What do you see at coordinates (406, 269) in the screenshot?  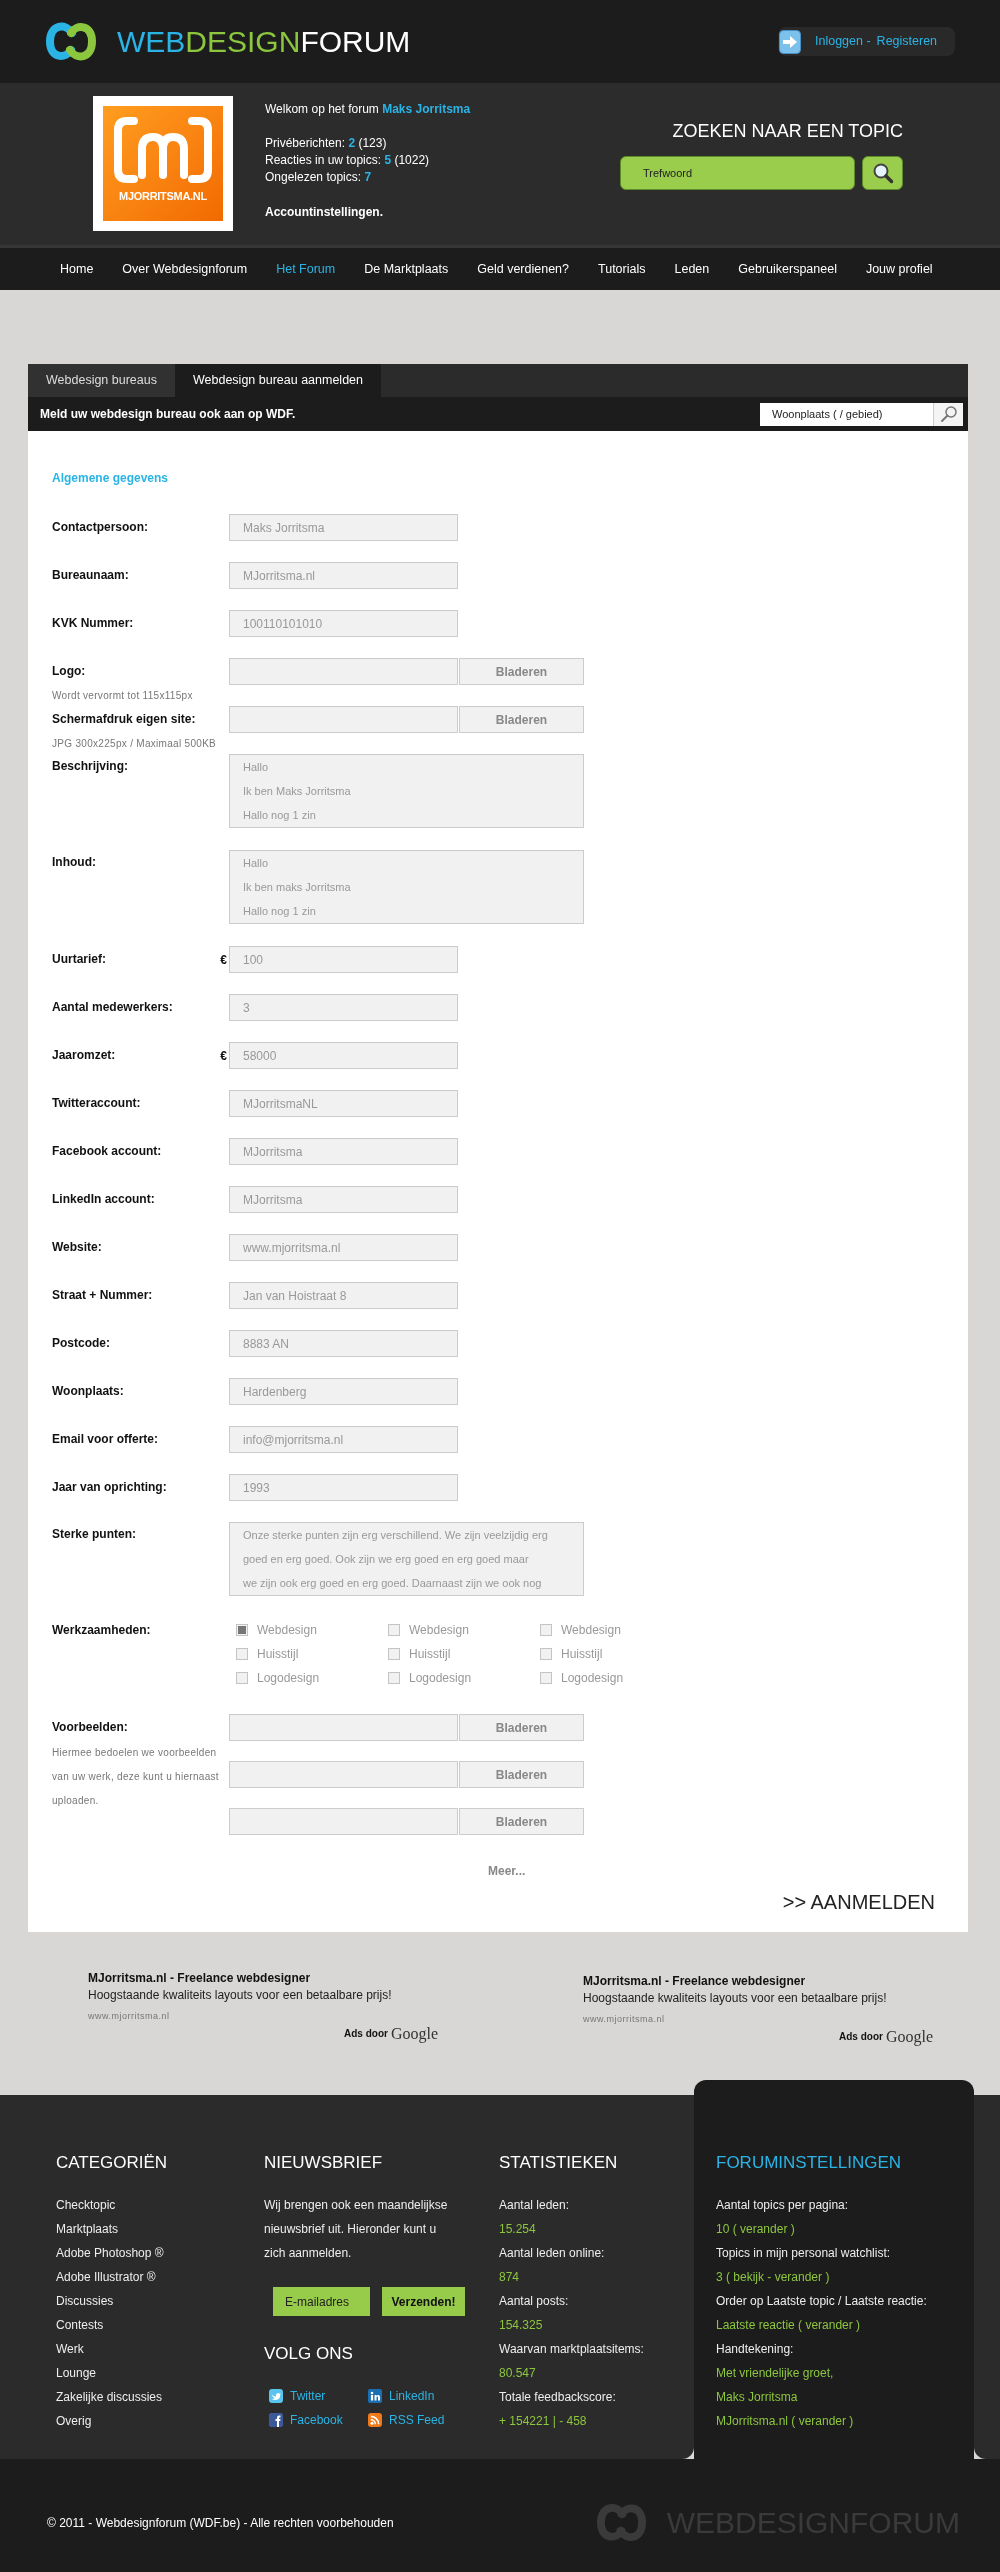 I see `nav-link: De Marktplaats` at bounding box center [406, 269].